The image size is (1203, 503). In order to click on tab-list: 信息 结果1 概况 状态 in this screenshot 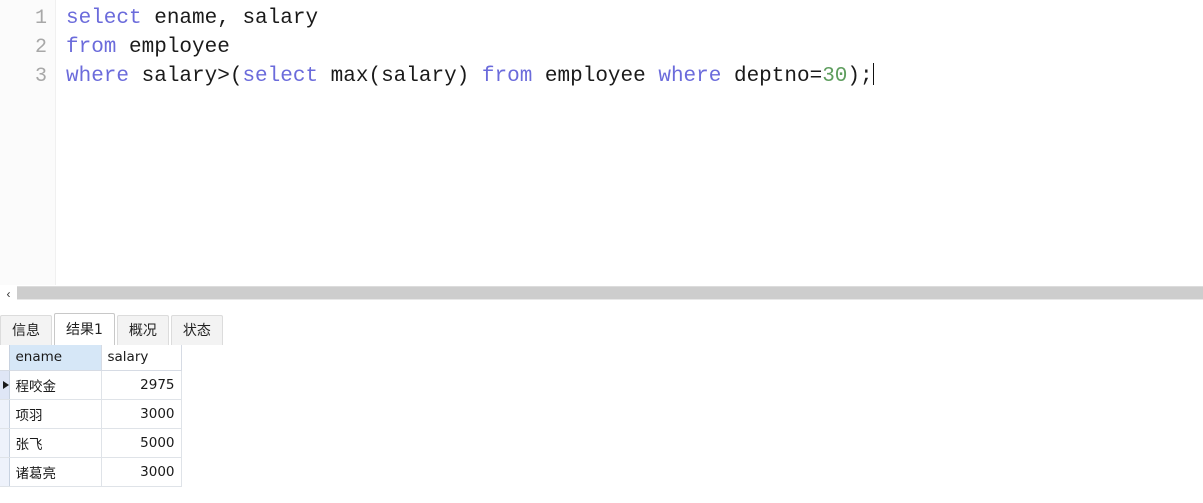, I will do `click(112, 329)`.